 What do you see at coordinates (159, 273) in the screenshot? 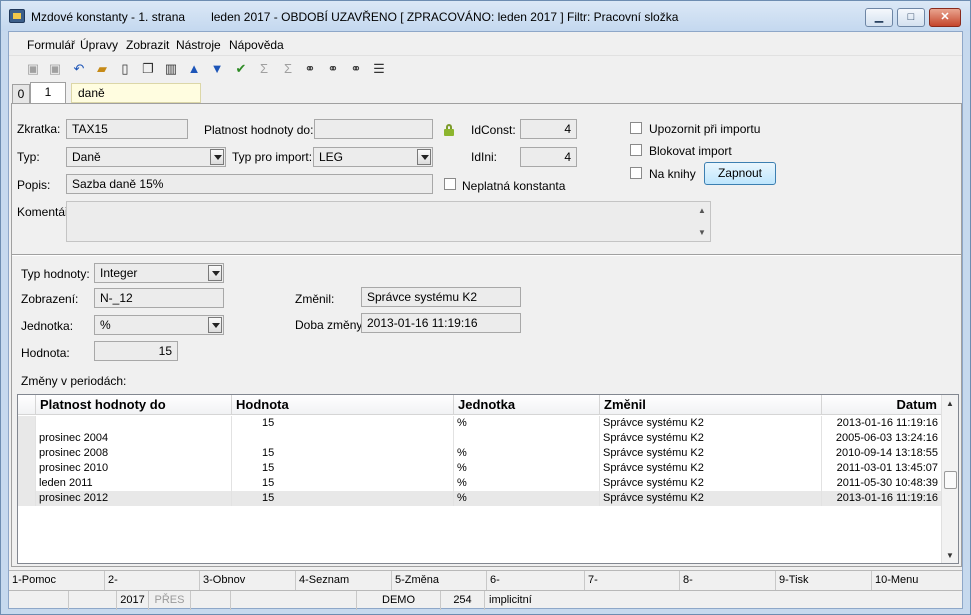
I see `typ-hodnoty-select: Integer` at bounding box center [159, 273].